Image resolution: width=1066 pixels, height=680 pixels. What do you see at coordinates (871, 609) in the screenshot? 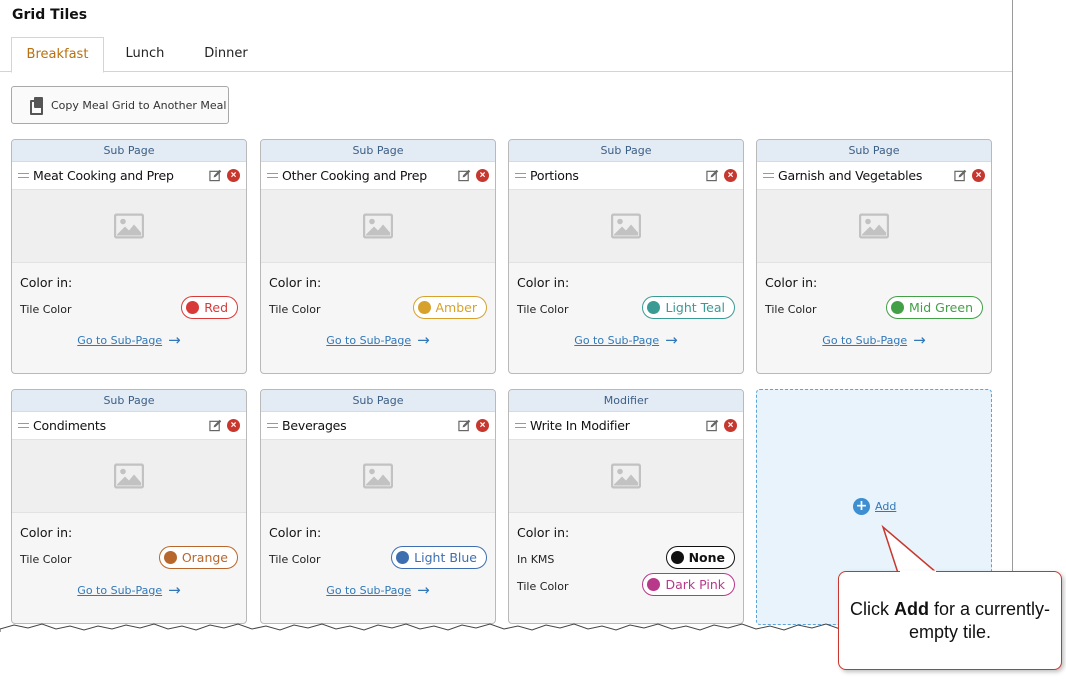
I see `callout-text-start: Click` at bounding box center [871, 609].